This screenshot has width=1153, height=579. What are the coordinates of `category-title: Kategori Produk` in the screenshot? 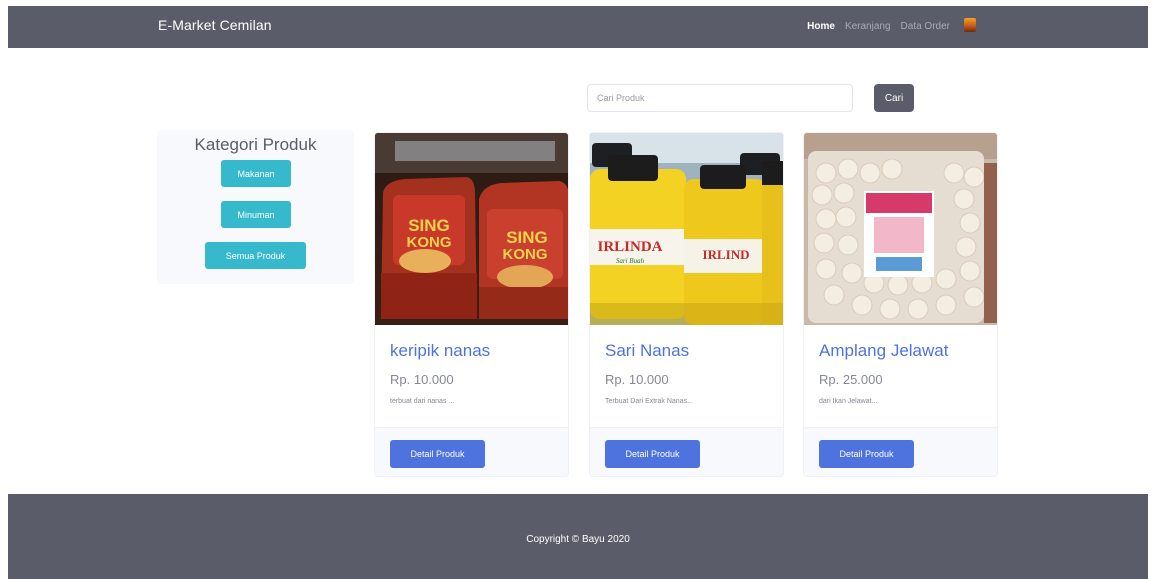 It's located at (255, 144).